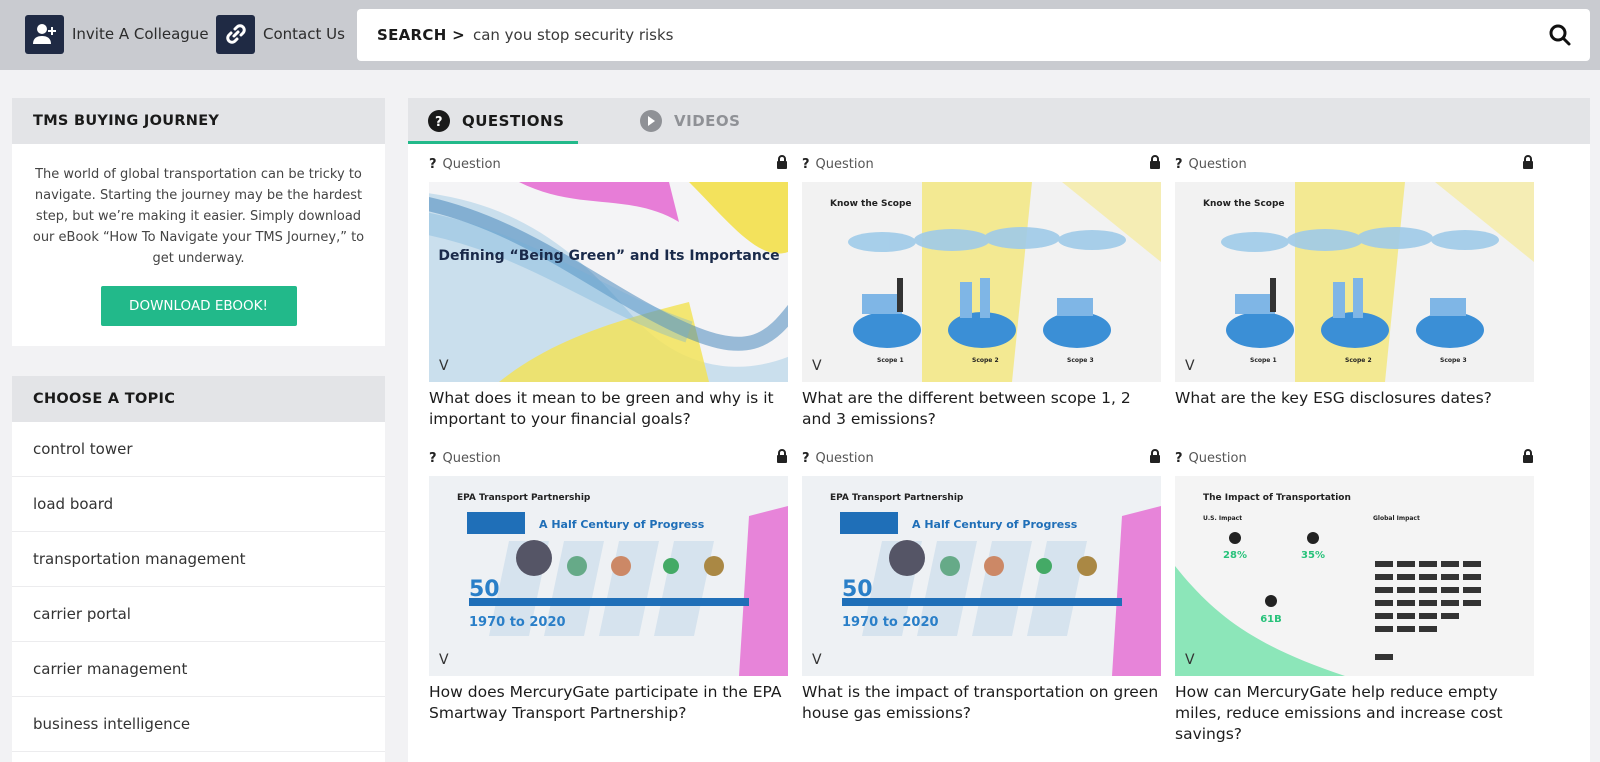 The width and height of the screenshot is (1600, 762). Describe the element at coordinates (421, 35) in the screenshot. I see `search-prefix: SEARCH >` at that location.